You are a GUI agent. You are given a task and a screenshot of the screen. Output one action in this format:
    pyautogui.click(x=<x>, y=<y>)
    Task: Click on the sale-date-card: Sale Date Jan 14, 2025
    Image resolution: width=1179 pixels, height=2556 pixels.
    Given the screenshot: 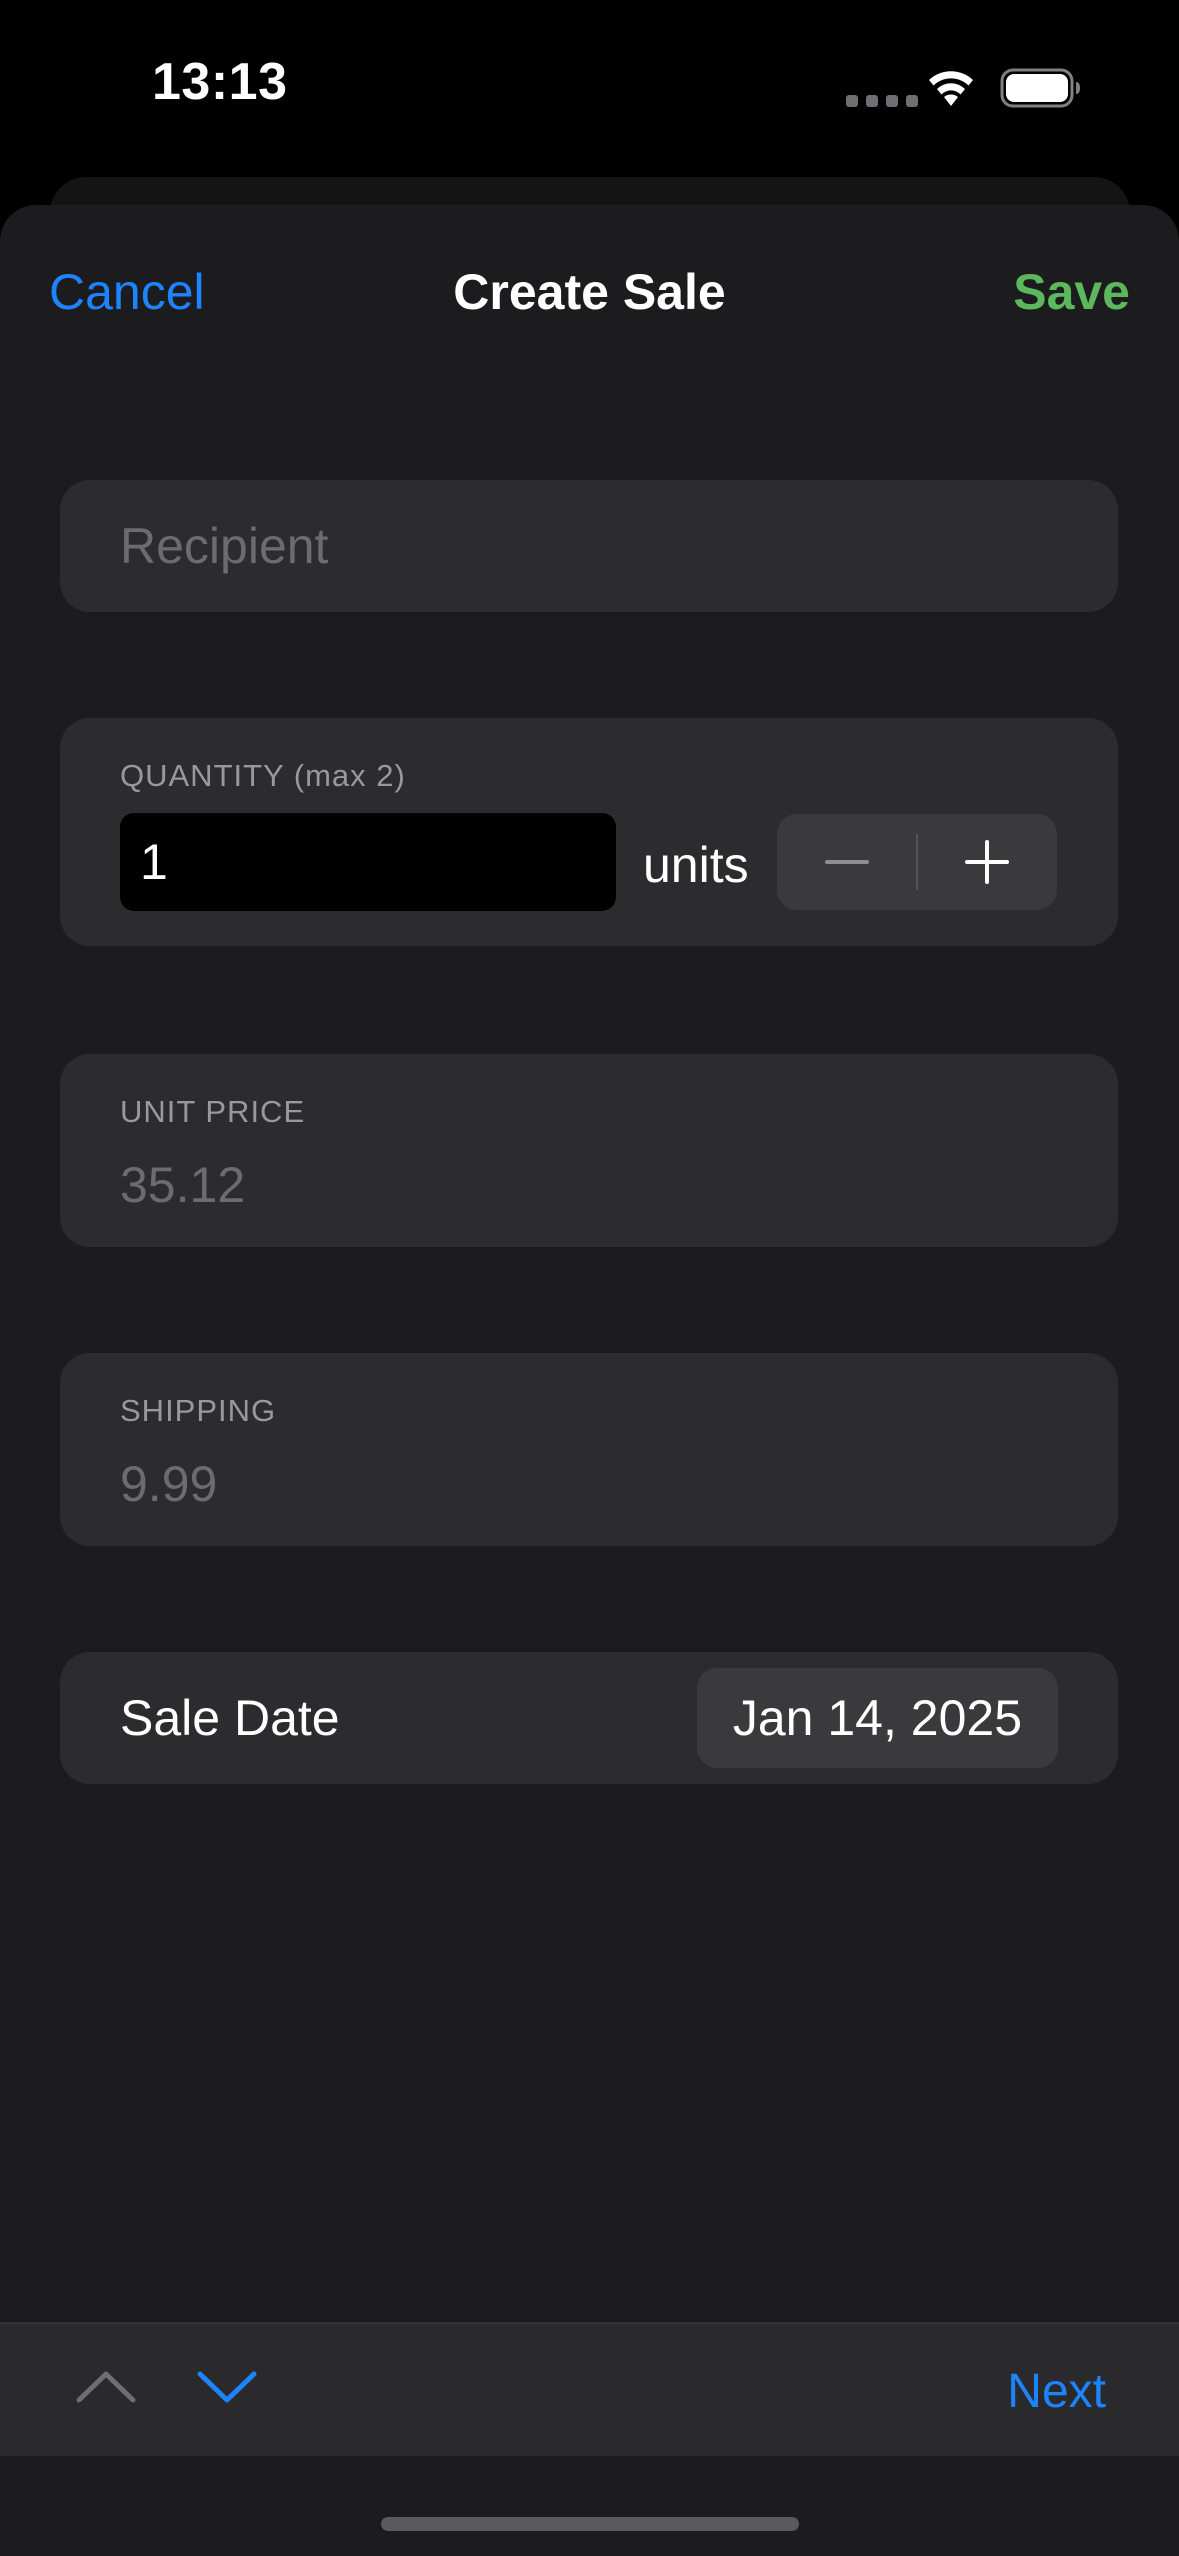 What is the action you would take?
    pyautogui.click(x=589, y=1718)
    